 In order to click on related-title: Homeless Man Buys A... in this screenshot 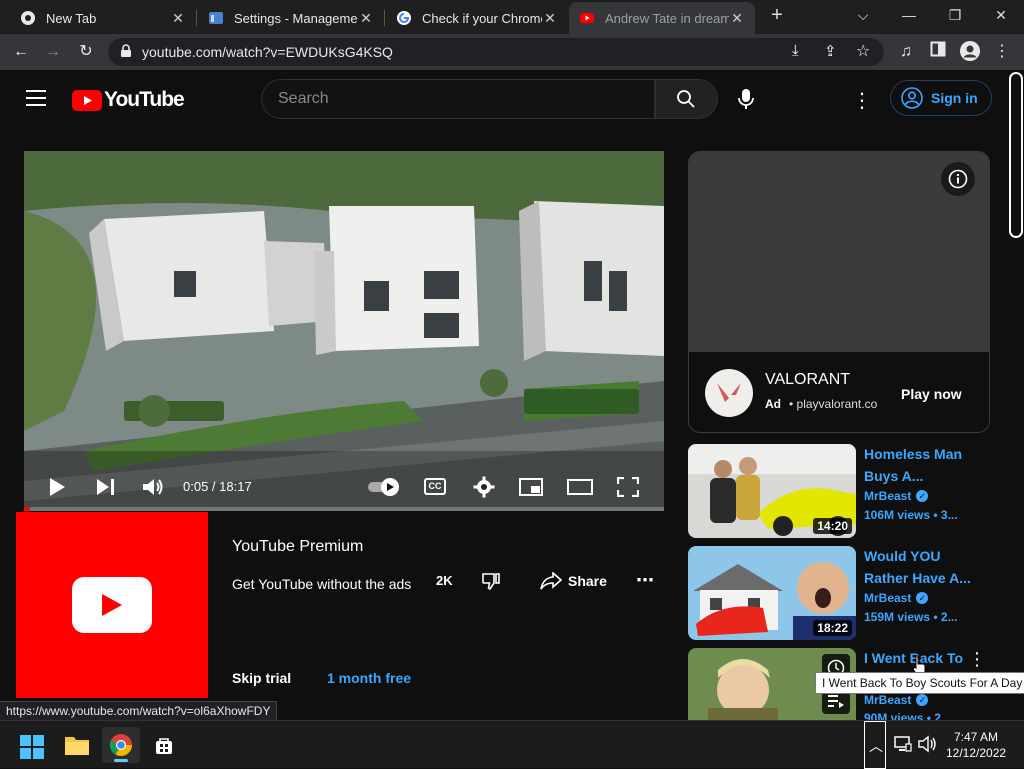, I will do `click(924, 465)`.